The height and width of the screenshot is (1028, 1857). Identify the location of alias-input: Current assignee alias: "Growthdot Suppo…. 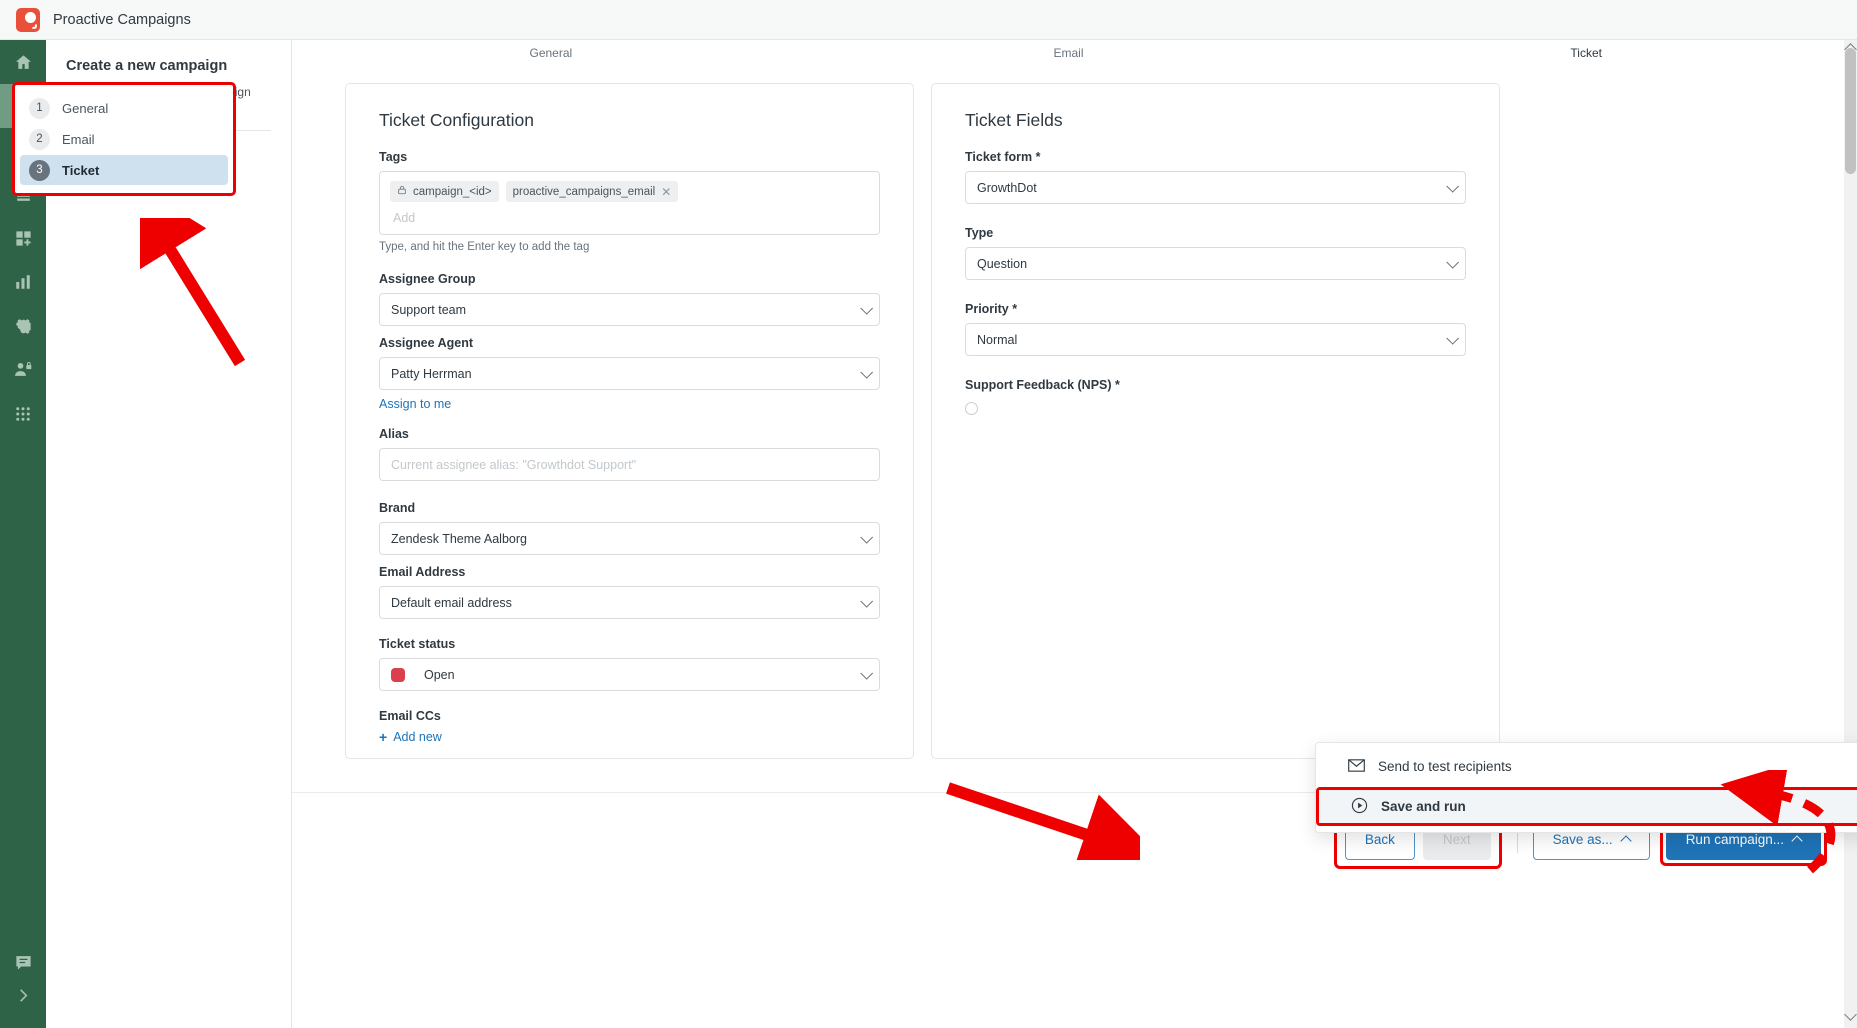
(629, 464).